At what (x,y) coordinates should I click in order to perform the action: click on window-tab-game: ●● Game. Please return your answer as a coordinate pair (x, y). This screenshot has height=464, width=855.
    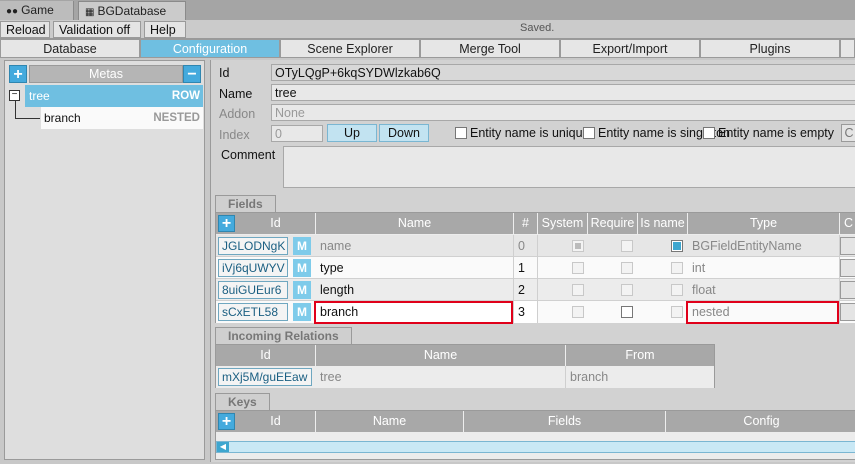
    Looking at the image, I should click on (37, 10).